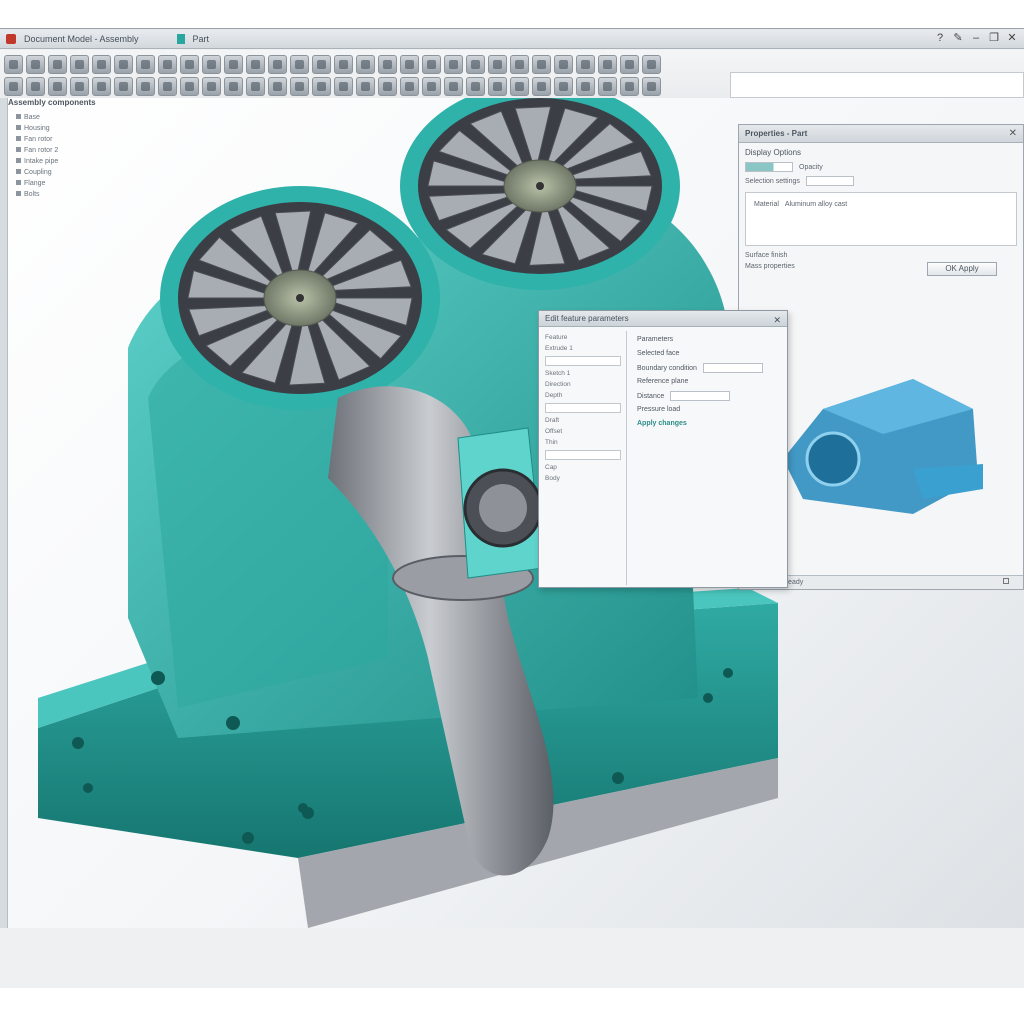 This screenshot has height=1024, width=1024. What do you see at coordinates (83, 139) in the screenshot?
I see `tree-item: Fan rotor` at bounding box center [83, 139].